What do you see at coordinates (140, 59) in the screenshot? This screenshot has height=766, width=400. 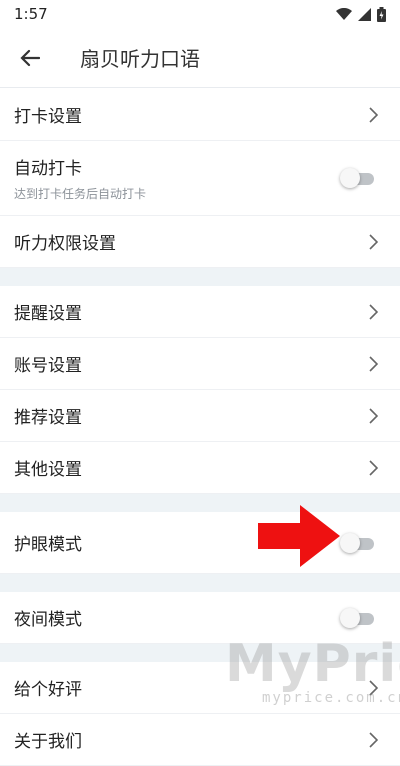 I see `page-title: 扇贝听力口语` at bounding box center [140, 59].